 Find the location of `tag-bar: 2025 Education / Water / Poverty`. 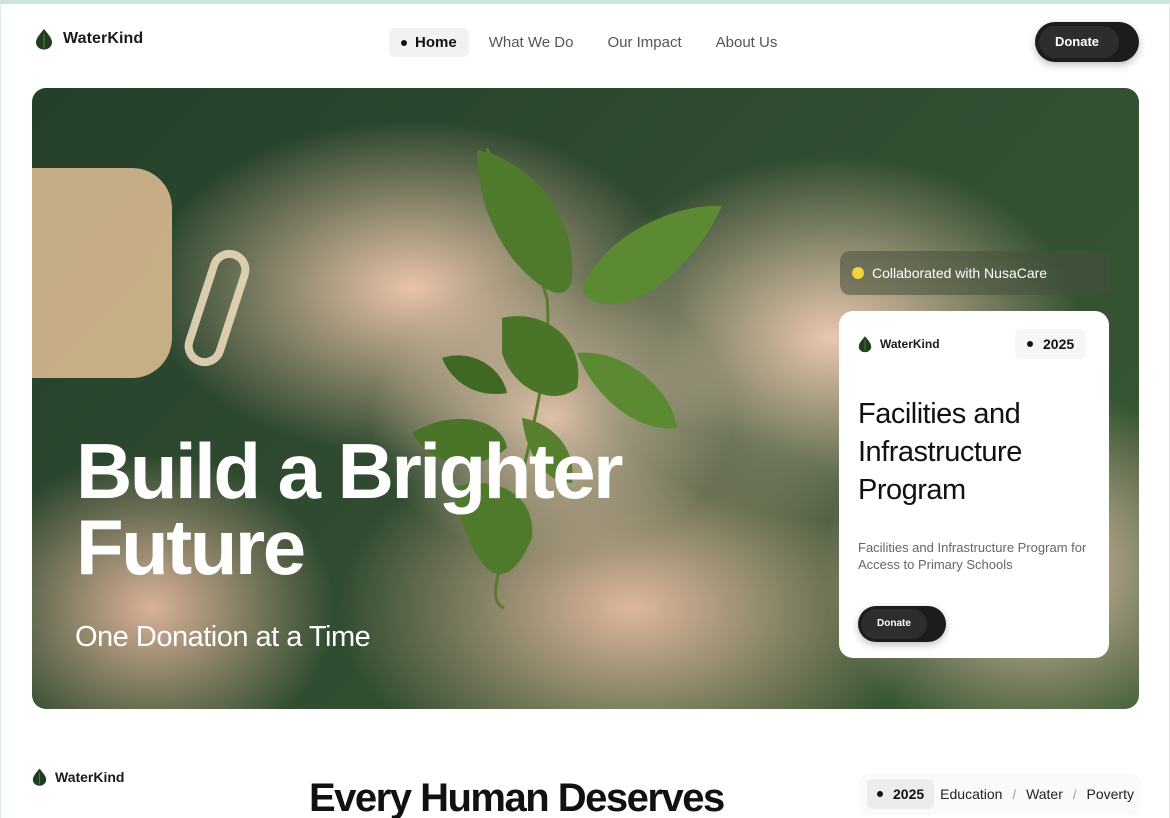

tag-bar: 2025 Education / Water / Poverty is located at coordinates (1000, 794).